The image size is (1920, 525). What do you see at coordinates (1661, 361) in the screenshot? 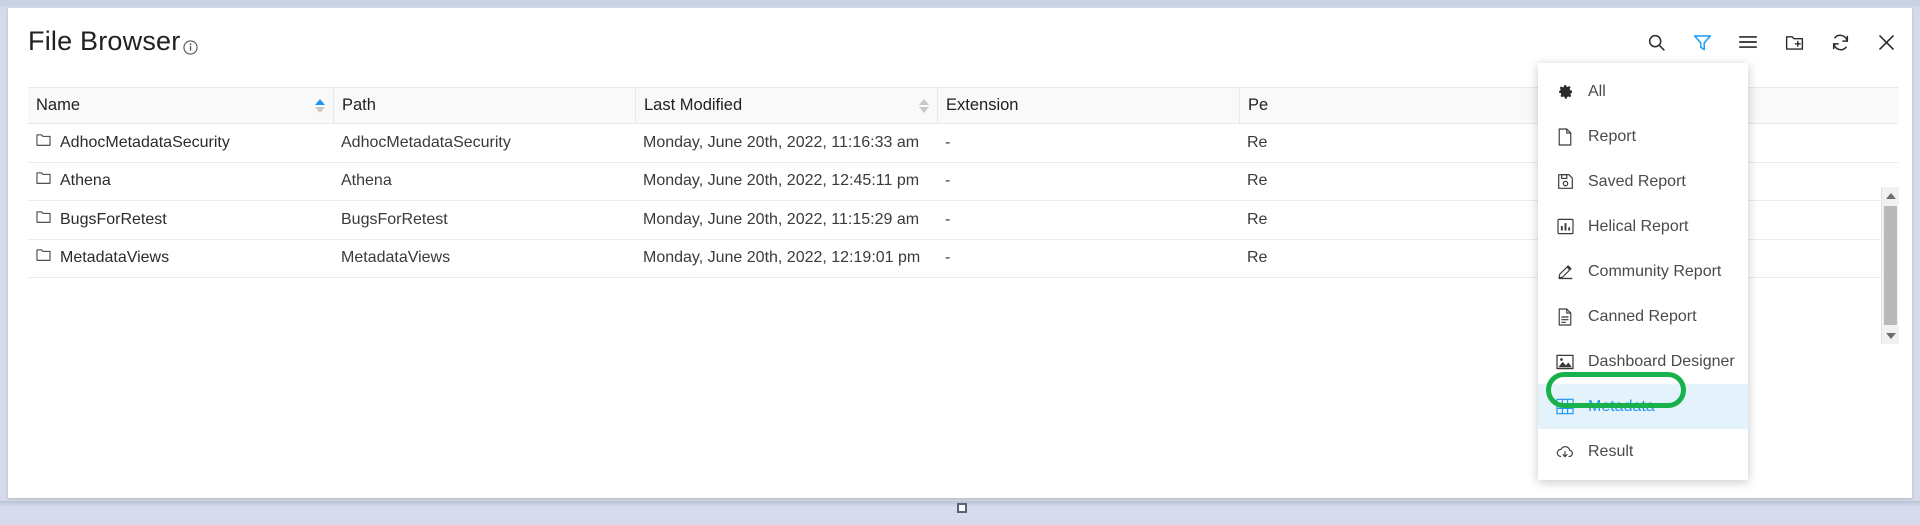
I see `menu-item-label: Dashboard Designer` at bounding box center [1661, 361].